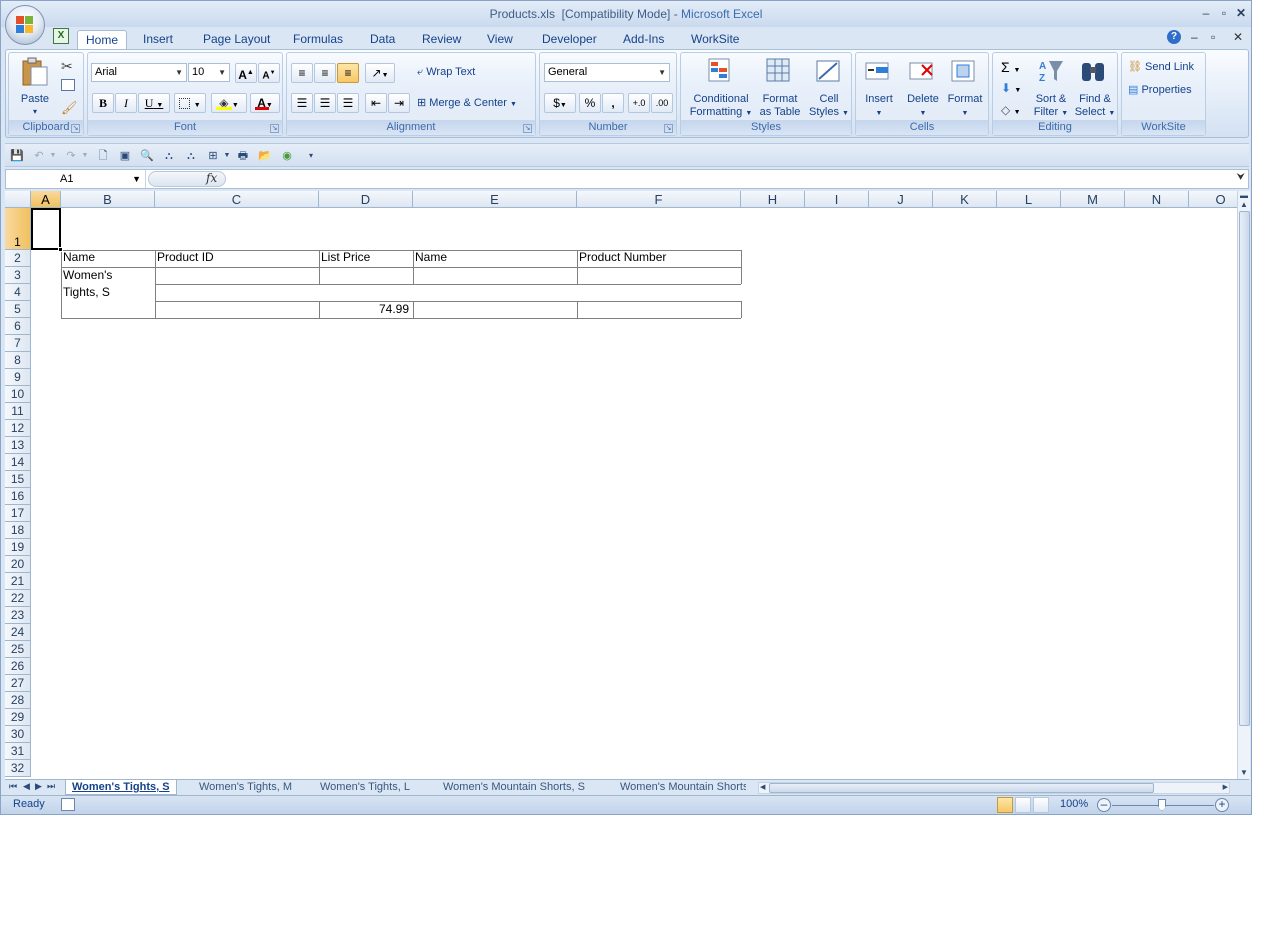 The height and width of the screenshot is (950, 1280). I want to click on doc-restore-icon: ▫, so click(1213, 37).